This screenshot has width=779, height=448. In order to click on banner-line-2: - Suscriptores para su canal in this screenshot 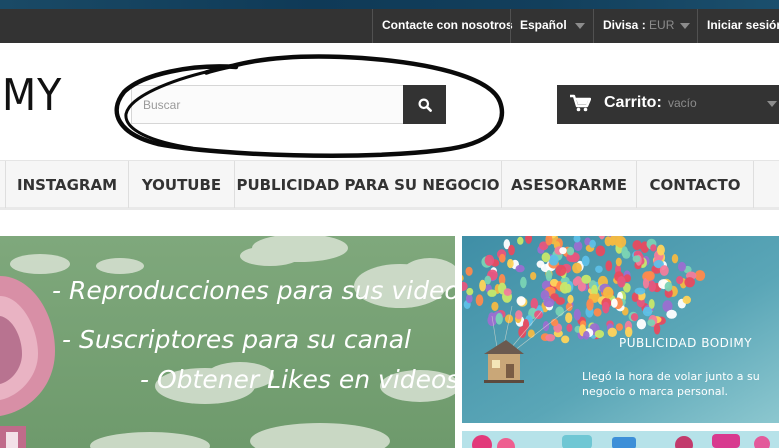, I will do `click(236, 339)`.